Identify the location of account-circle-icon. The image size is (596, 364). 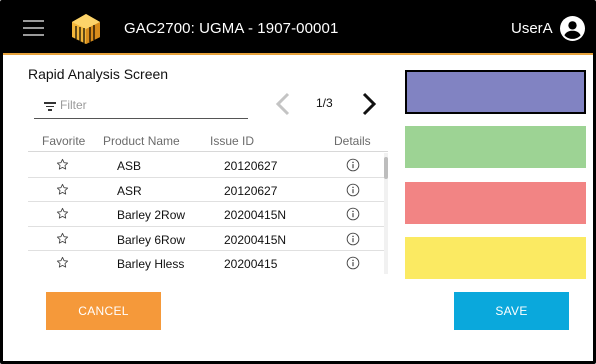
(572, 28).